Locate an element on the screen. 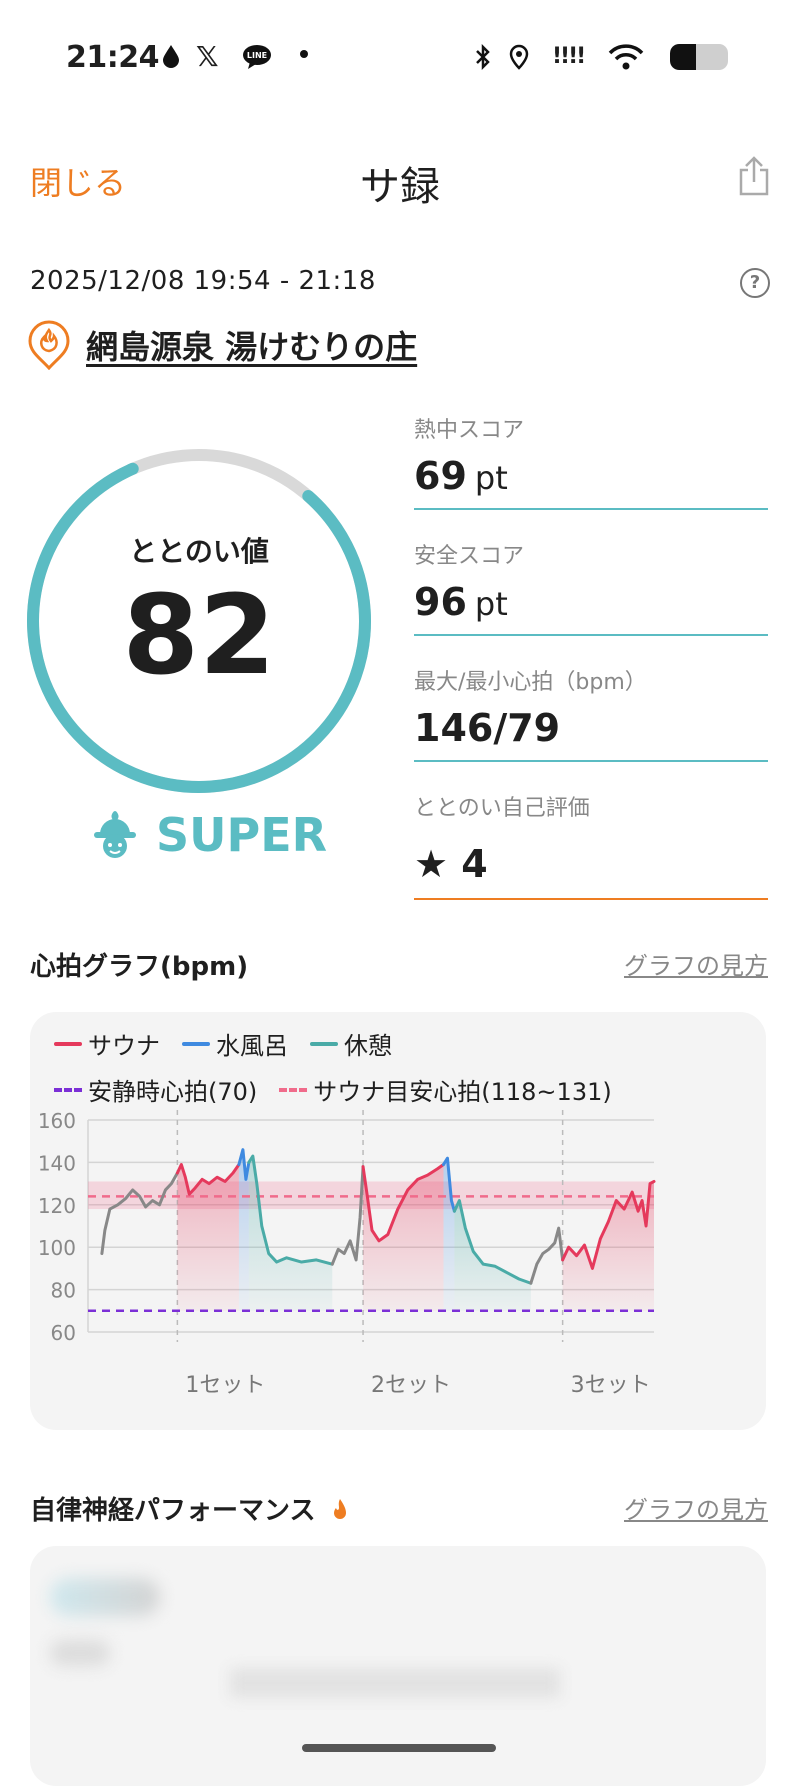 This screenshot has width=800, height=1786. x-app-icon: 𝕏 is located at coordinates (207, 56).